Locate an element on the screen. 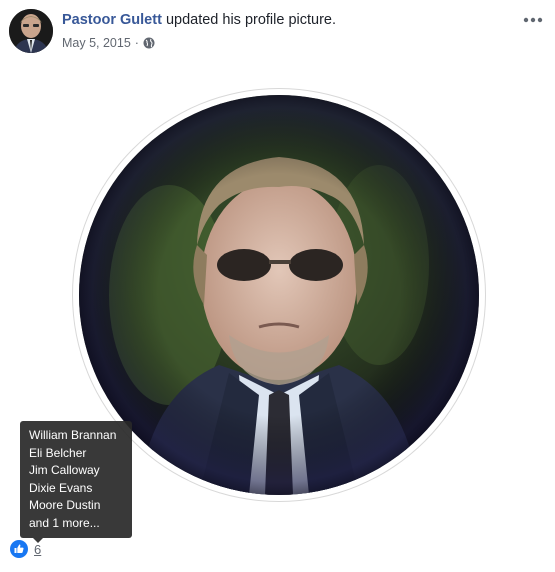 The width and height of the screenshot is (555, 572). like-icon is located at coordinates (19, 549).